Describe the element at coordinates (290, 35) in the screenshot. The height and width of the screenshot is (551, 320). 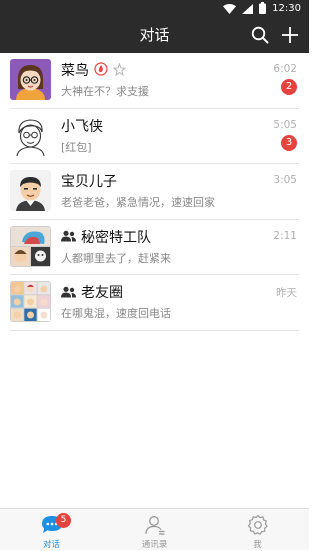
I see `plus-icon` at that location.